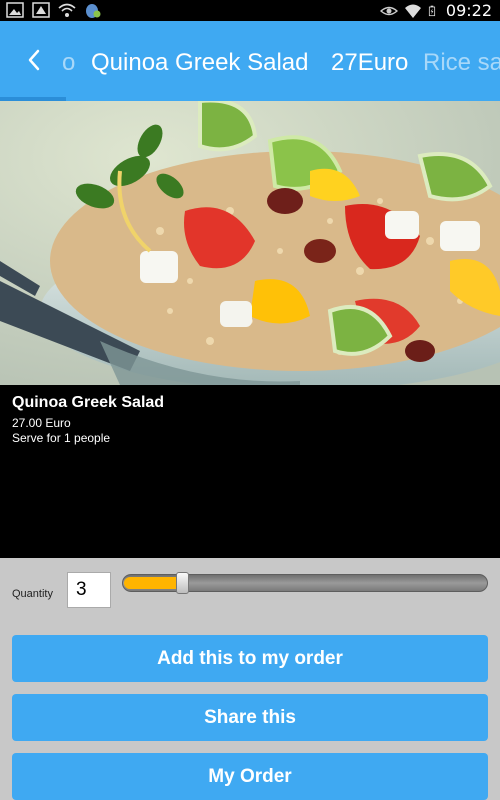 Image resolution: width=500 pixels, height=800 pixels. I want to click on status-bar: 09:22, so click(250, 10).